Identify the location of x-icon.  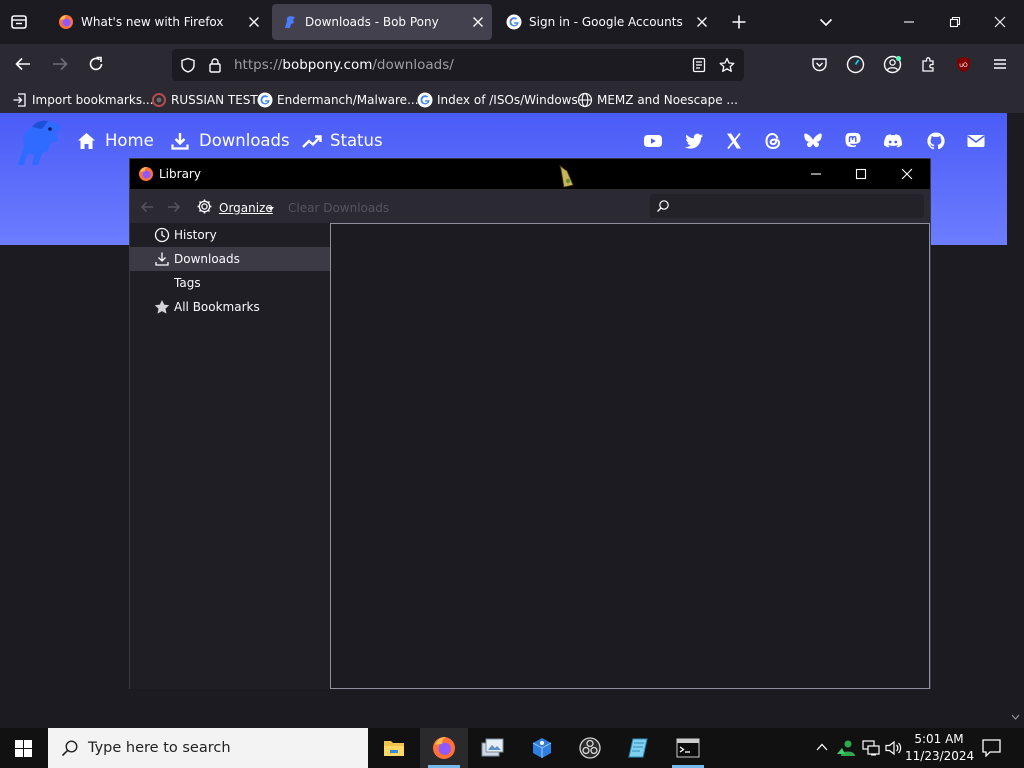
(734, 141).